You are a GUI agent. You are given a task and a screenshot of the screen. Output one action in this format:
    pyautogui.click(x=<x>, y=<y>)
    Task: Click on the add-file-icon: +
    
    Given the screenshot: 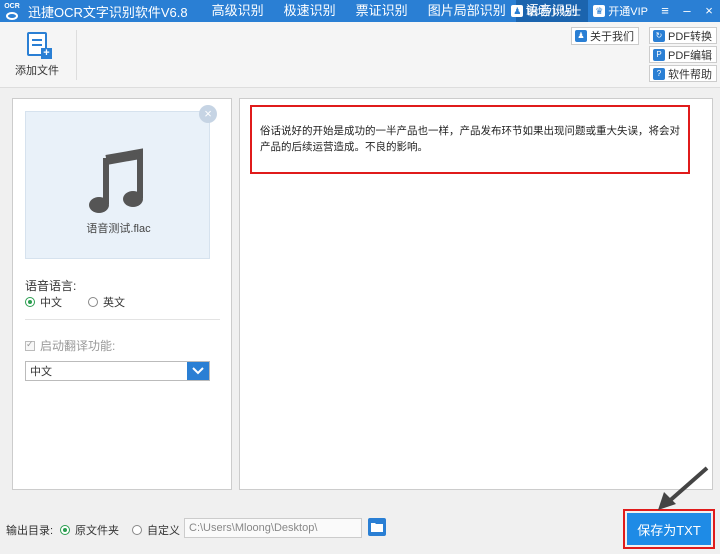 What is the action you would take?
    pyautogui.click(x=39, y=45)
    